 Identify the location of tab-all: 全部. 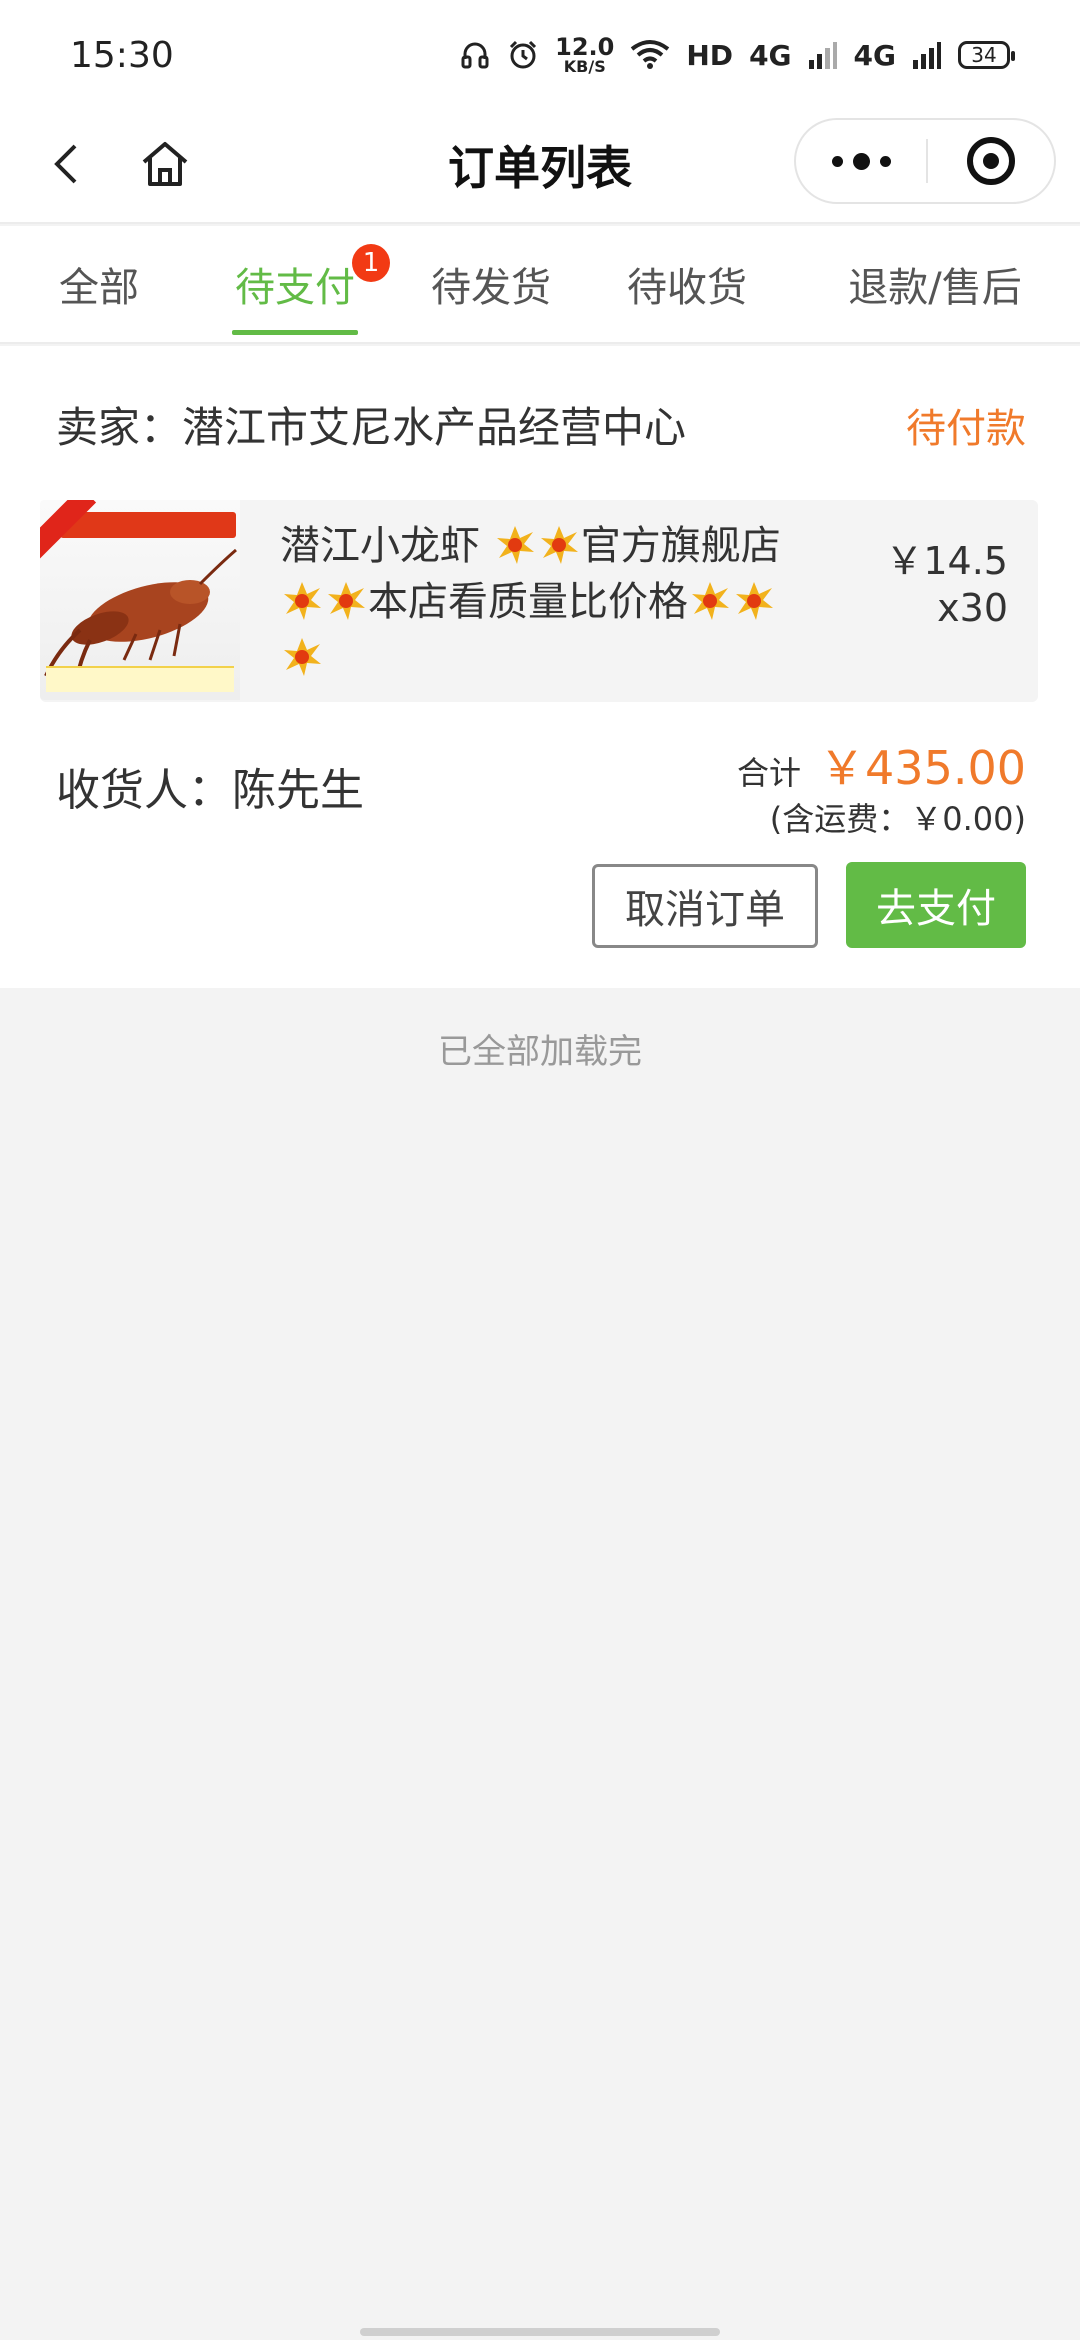
(99, 284).